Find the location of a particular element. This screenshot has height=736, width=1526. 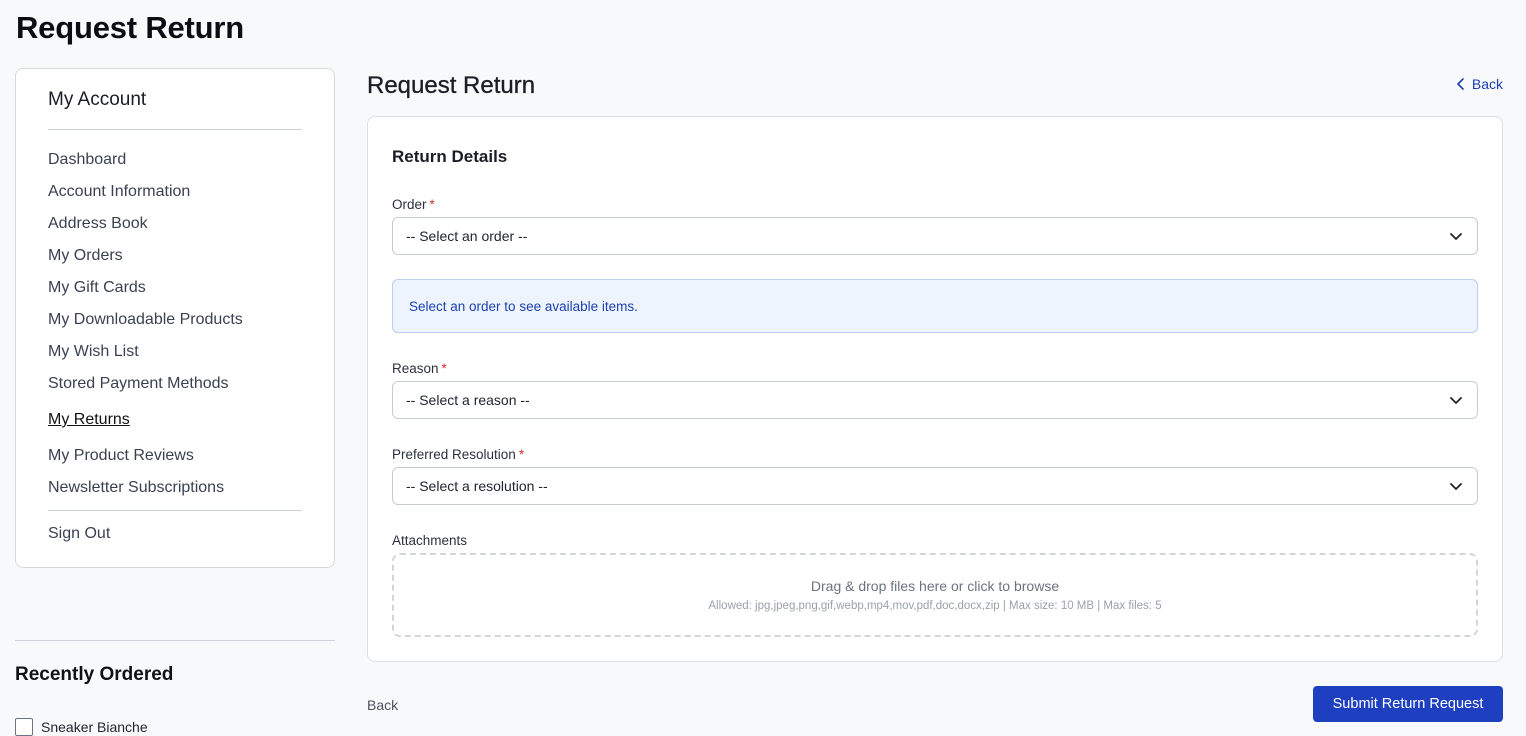

sidebar-item-newsletter-subscriptions: Newsletter Subscriptions is located at coordinates (145, 491).